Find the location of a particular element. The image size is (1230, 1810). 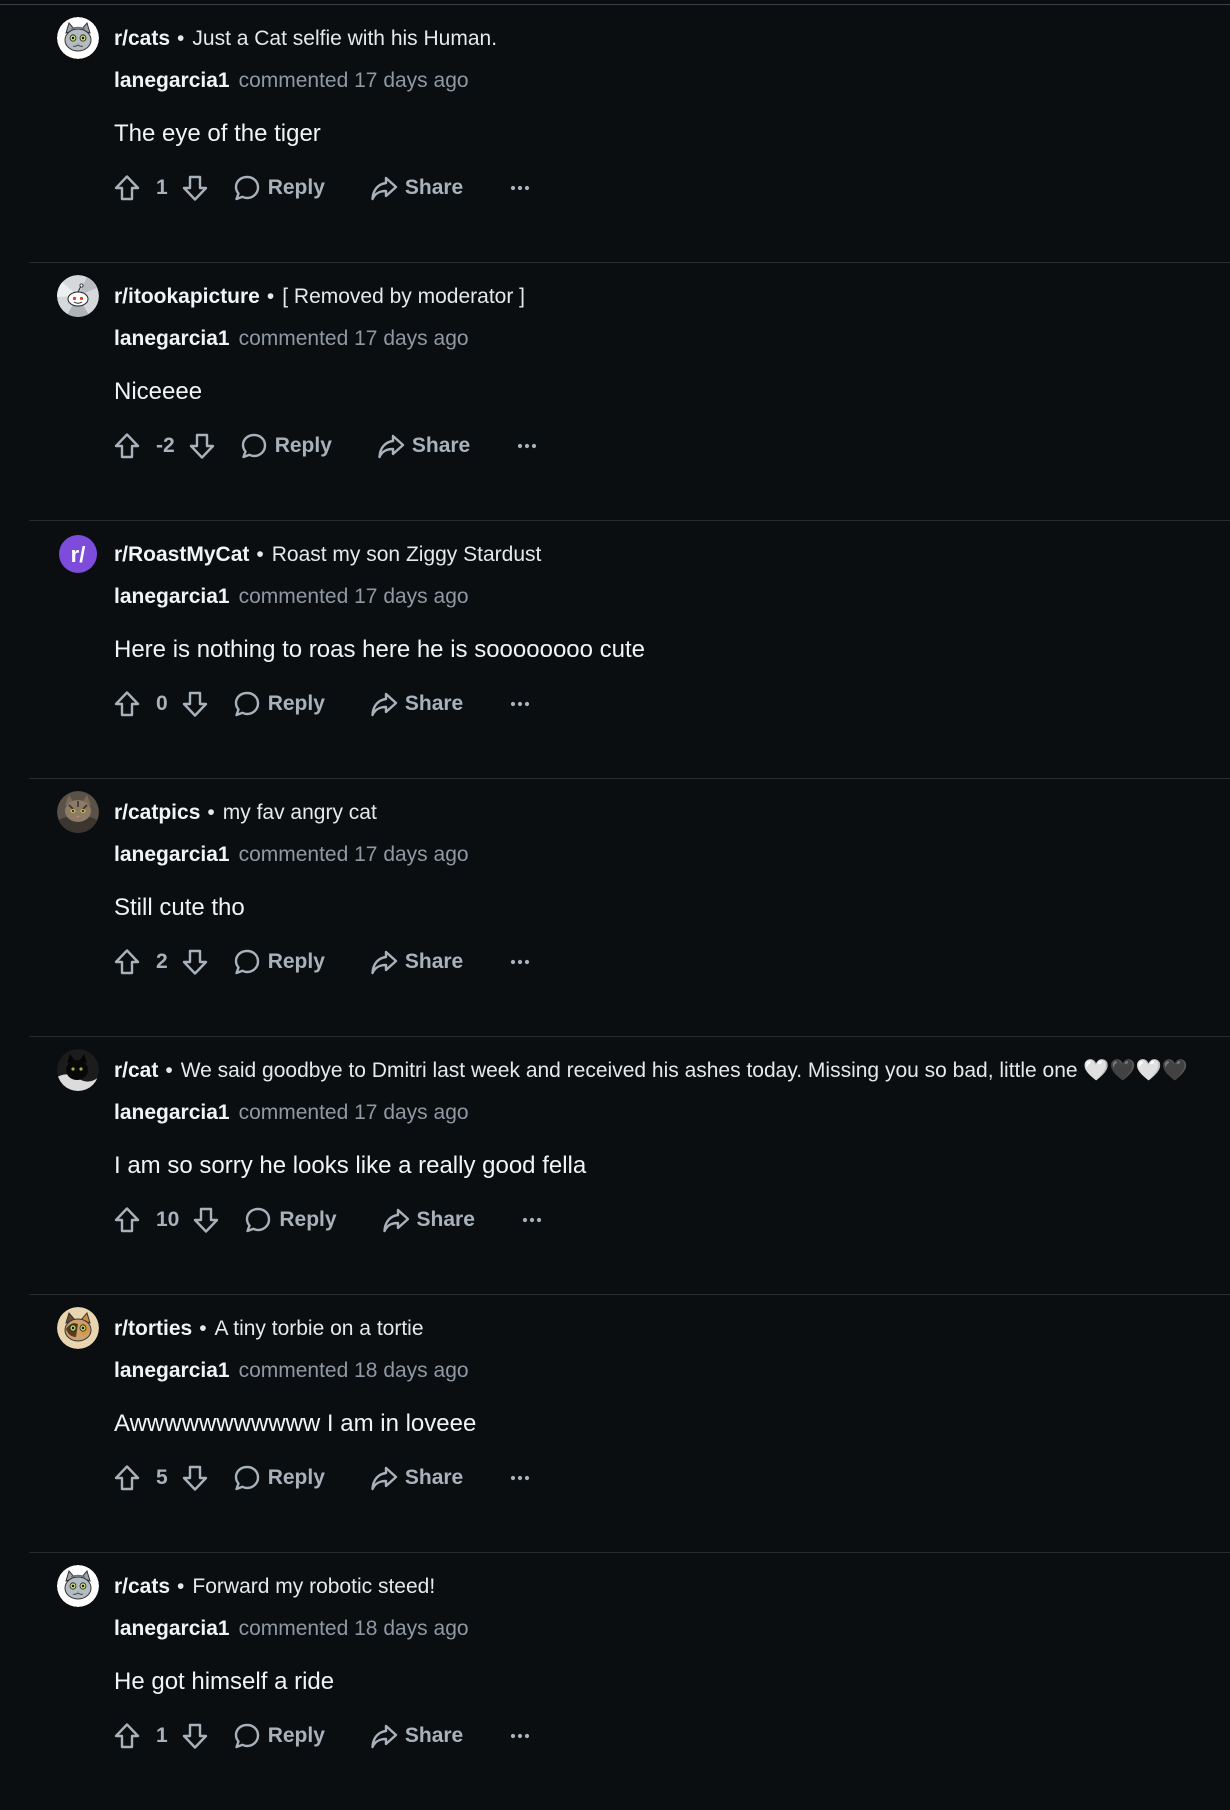

black-cat-avatar-icon is located at coordinates (78, 1070).